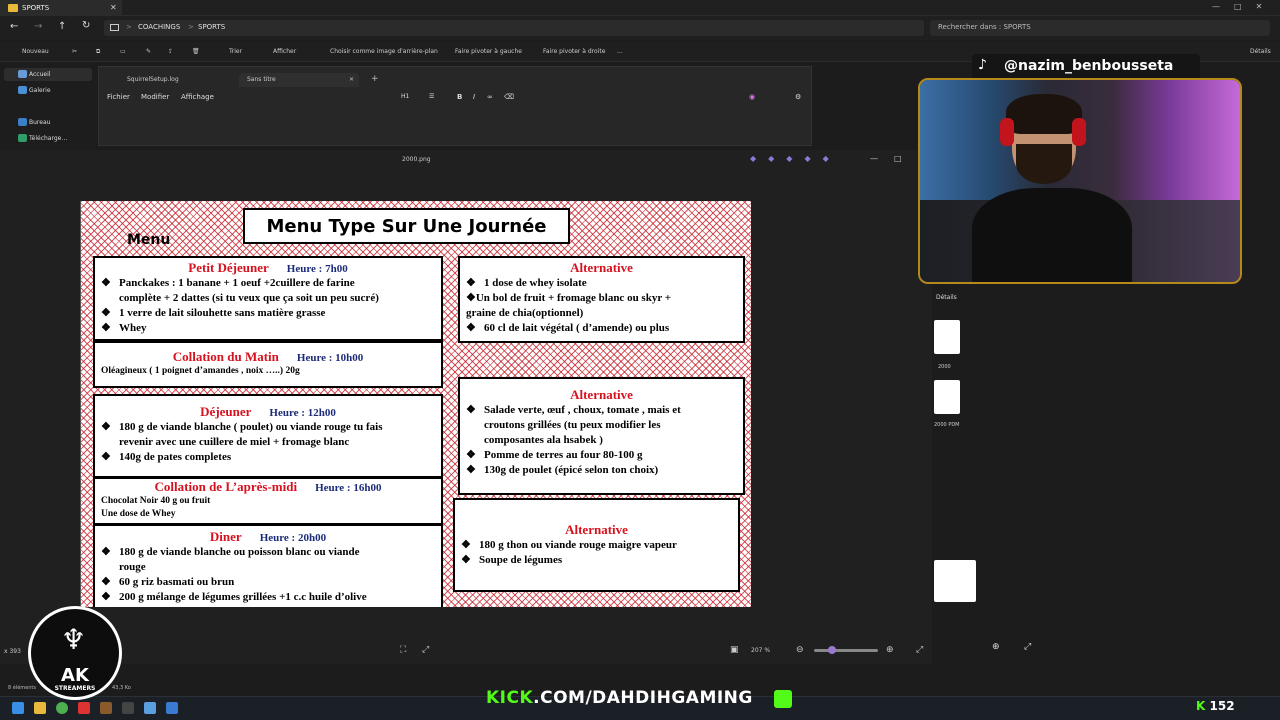 The width and height of the screenshot is (1280, 720). Describe the element at coordinates (196, 51) in the screenshot. I see `delete-icon: 🗑` at that location.